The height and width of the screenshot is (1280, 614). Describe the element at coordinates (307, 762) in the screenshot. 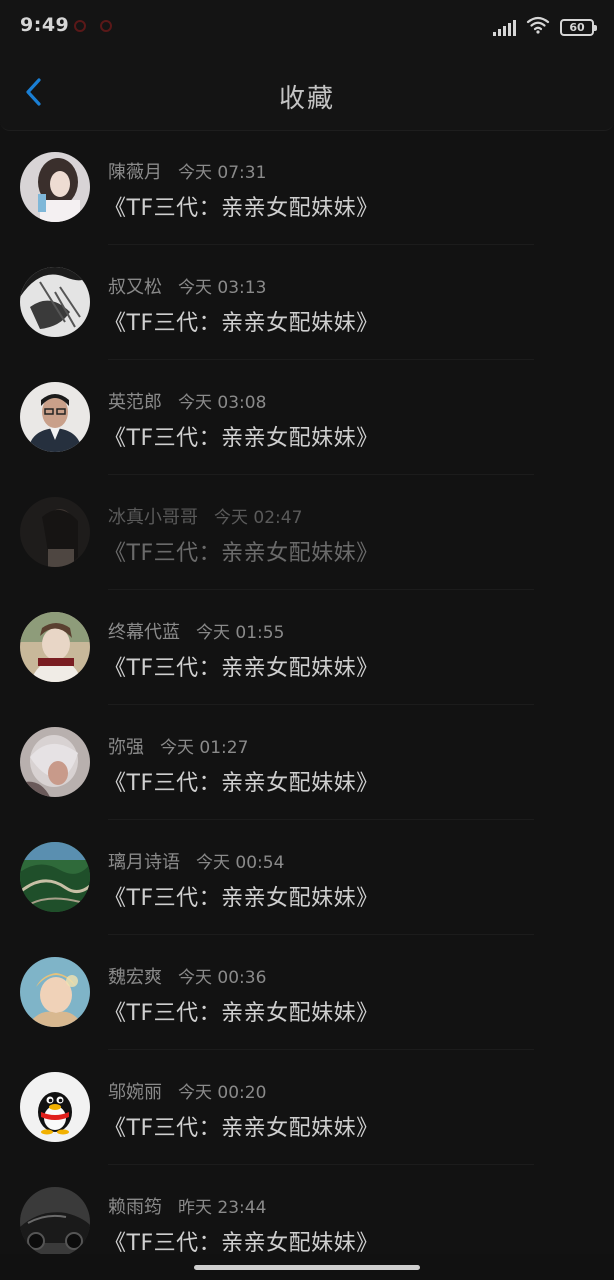

I see `list-item: 弥强 今天 01:27 《TF三代：亲亲女配妹妹》` at that location.